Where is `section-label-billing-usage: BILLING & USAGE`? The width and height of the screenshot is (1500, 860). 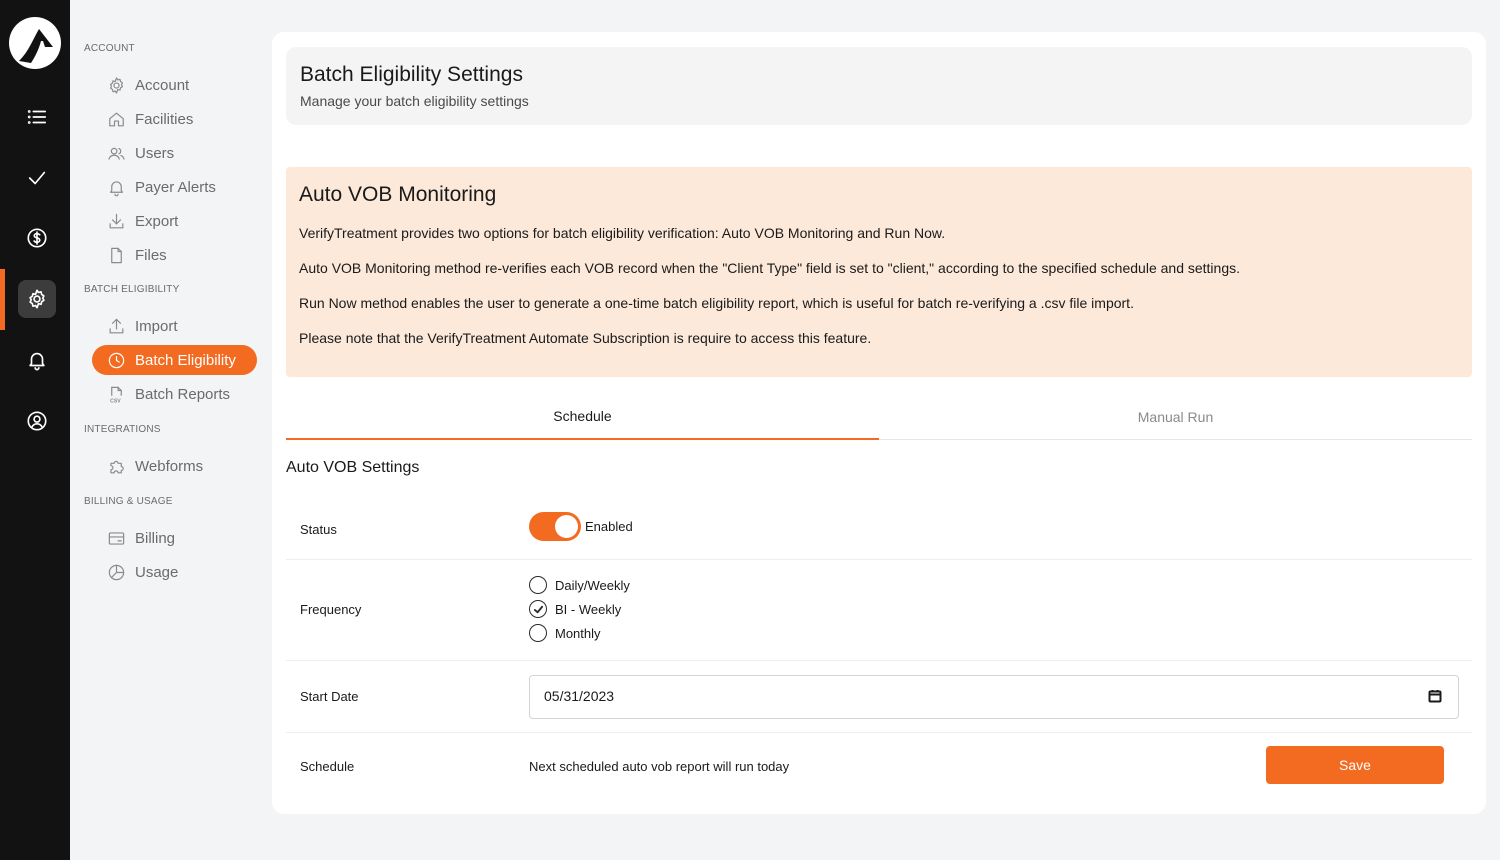
section-label-billing-usage: BILLING & USAGE is located at coordinates (128, 501).